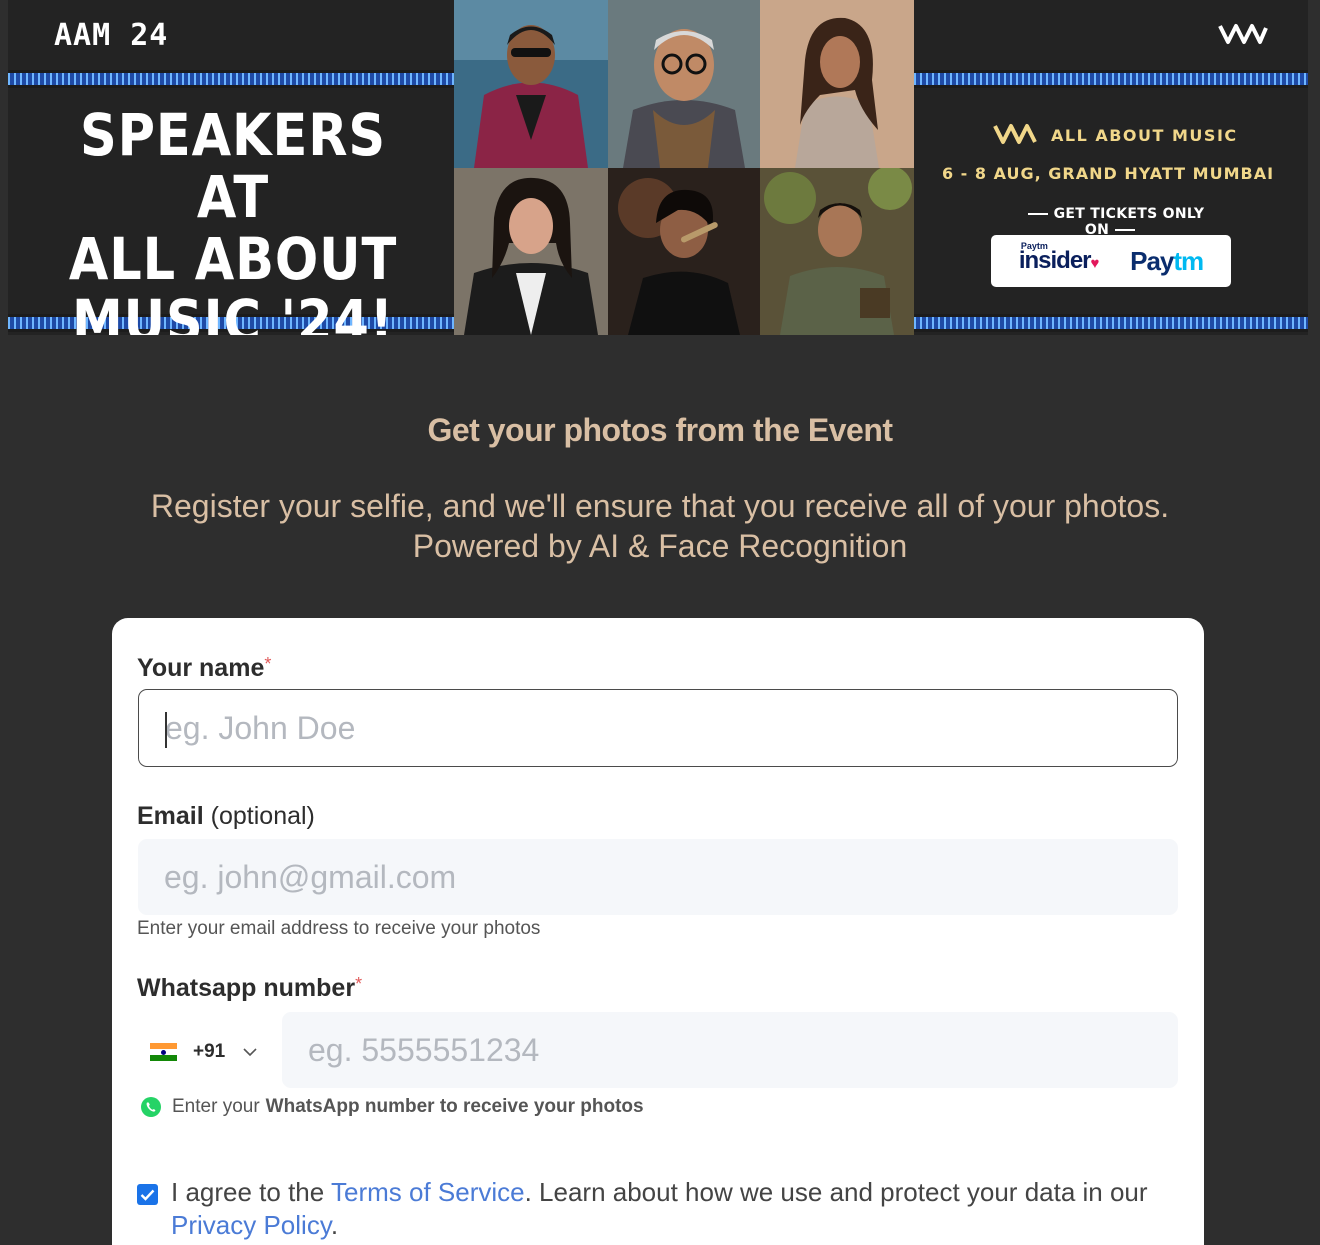 The image size is (1320, 1245). I want to click on country-dial-code: +91, so click(209, 1051).